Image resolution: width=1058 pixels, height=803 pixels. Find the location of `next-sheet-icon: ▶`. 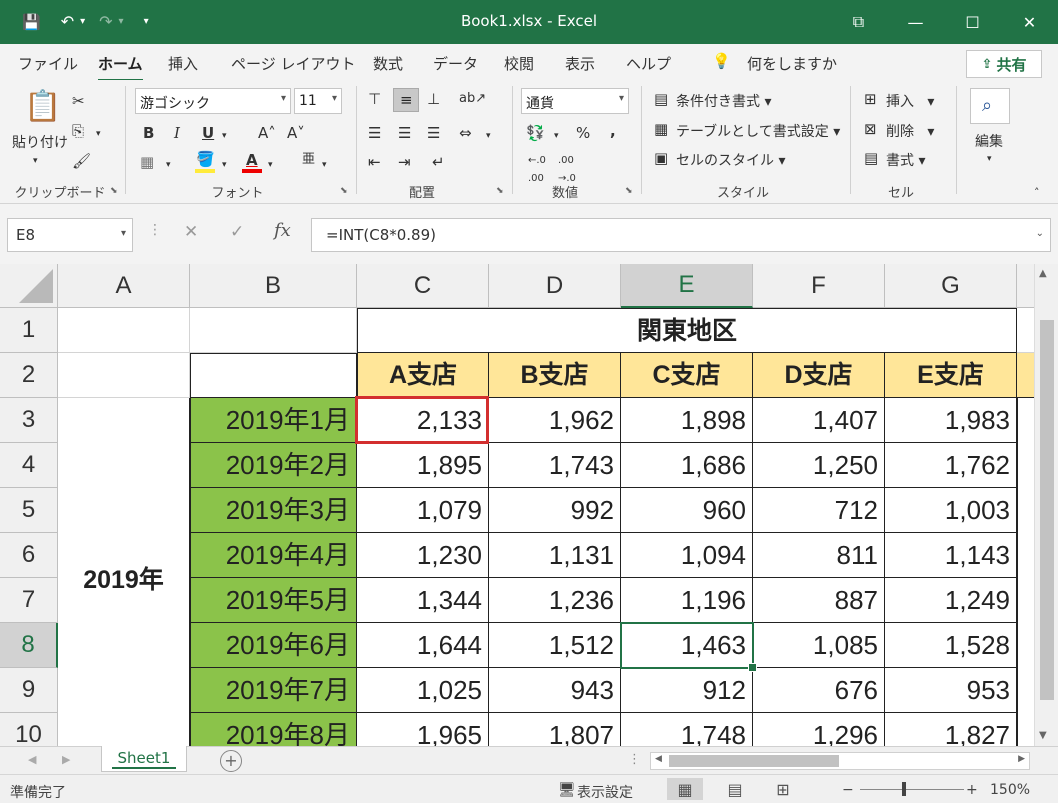

next-sheet-icon: ▶ is located at coordinates (66, 759).